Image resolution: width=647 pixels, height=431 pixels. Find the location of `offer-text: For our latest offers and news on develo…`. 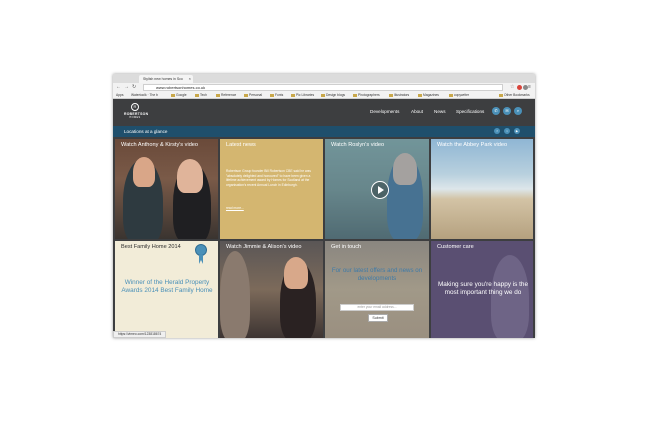

offer-text: For our latest offers and news on develo… is located at coordinates (377, 275).